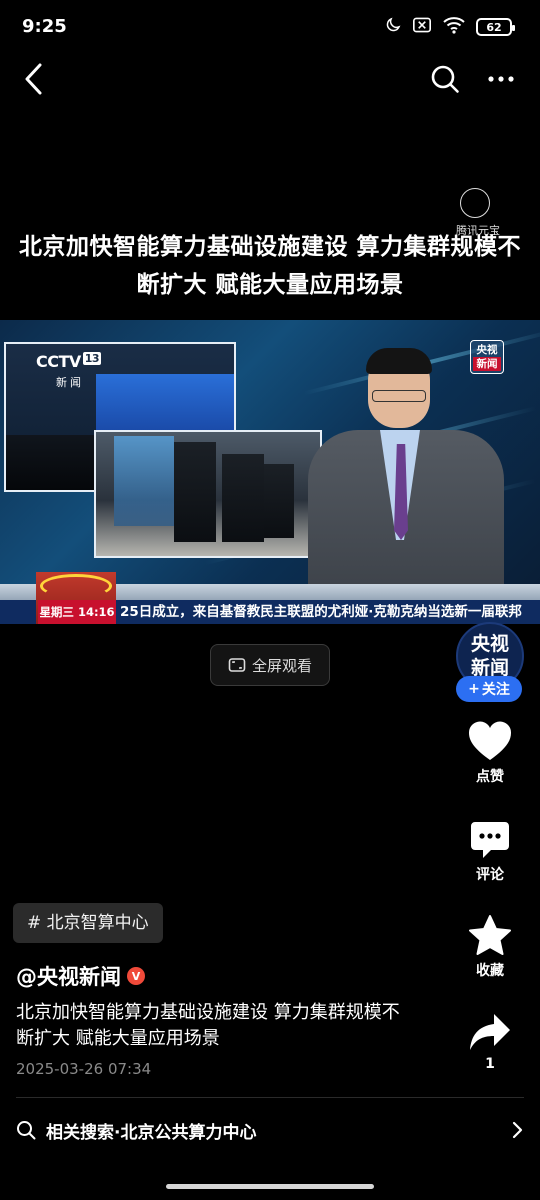 This screenshot has width=540, height=1200. Describe the element at coordinates (70, 382) in the screenshot. I see `cctv-logo-sub: 新闻` at that location.